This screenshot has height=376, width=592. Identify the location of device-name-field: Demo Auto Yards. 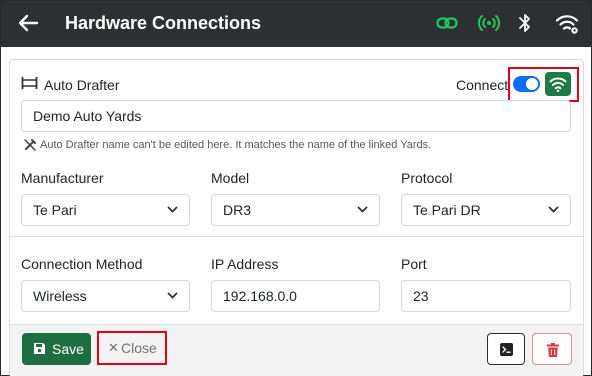
(296, 116).